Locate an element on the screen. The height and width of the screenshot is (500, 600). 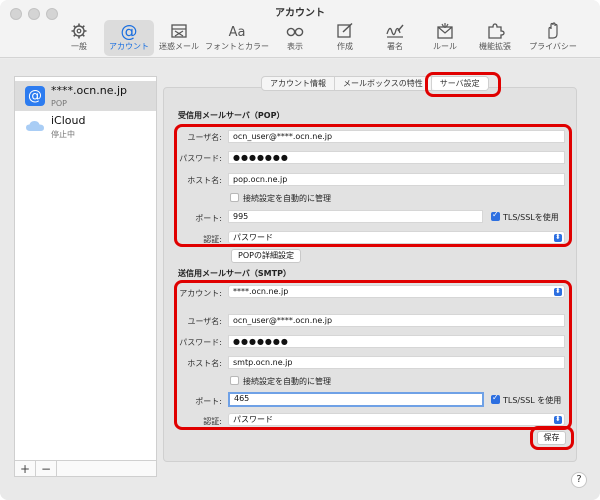
window-title: アカウント is located at coordinates (300, 13).